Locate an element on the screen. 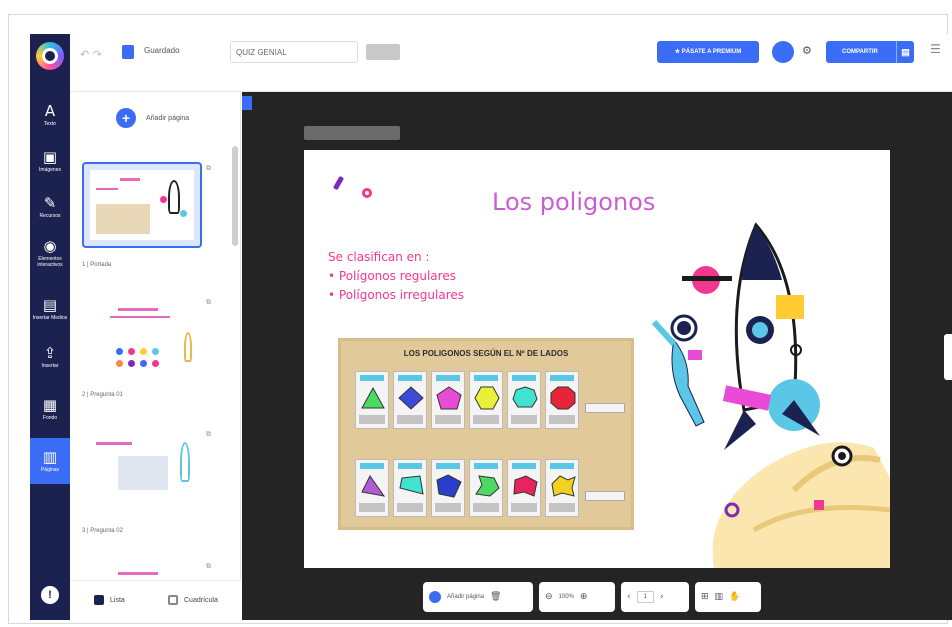  rail-item-images: ▣ Imágenes is located at coordinates (50, 161).